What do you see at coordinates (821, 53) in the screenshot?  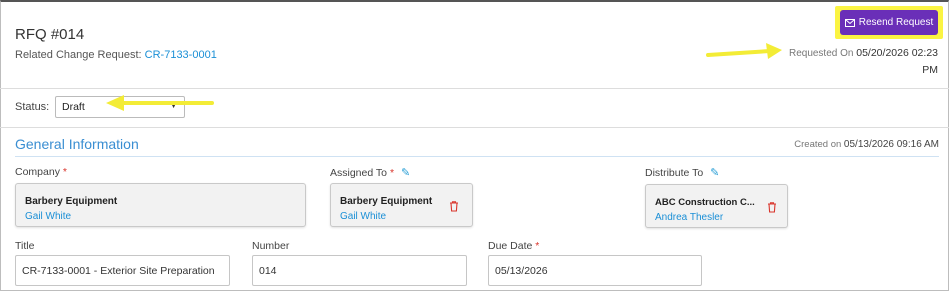 I see `requested-label: Requested On` at bounding box center [821, 53].